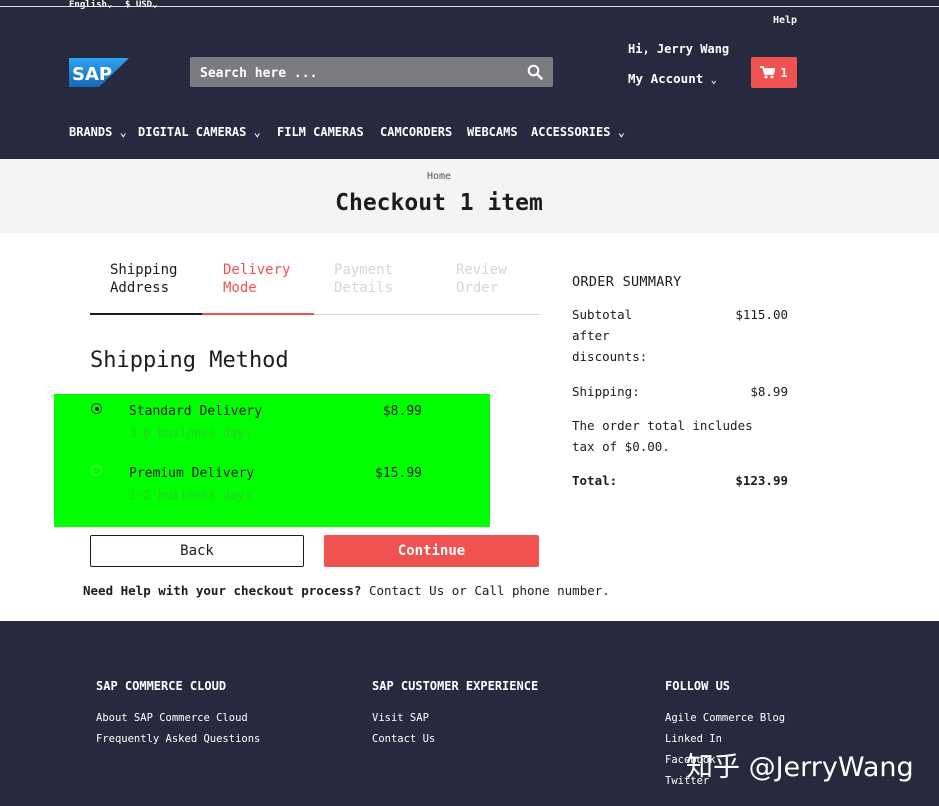 The width and height of the screenshot is (939, 806). I want to click on footer-col-title: FOLLOW US, so click(698, 686).